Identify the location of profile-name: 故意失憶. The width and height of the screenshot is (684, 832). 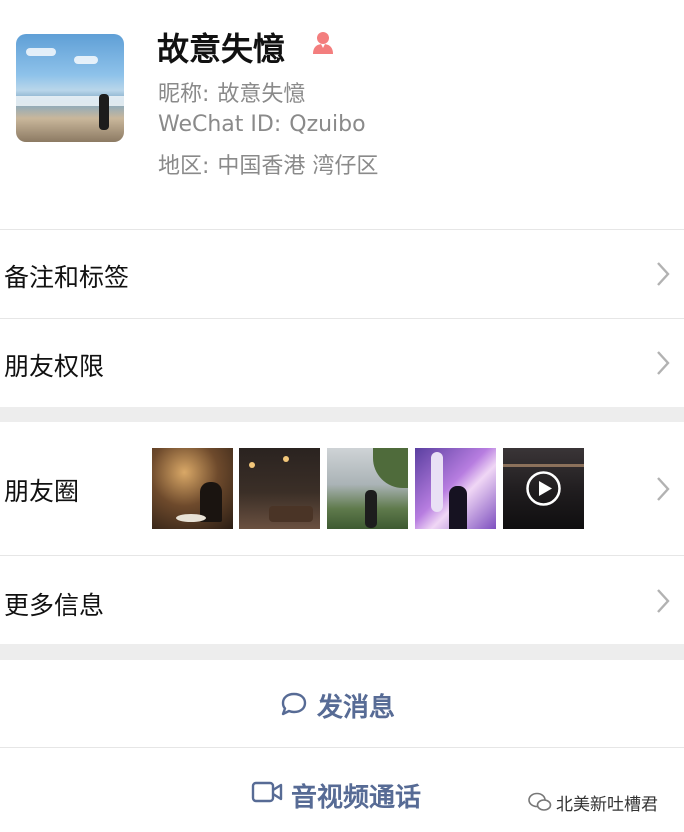
(221, 49).